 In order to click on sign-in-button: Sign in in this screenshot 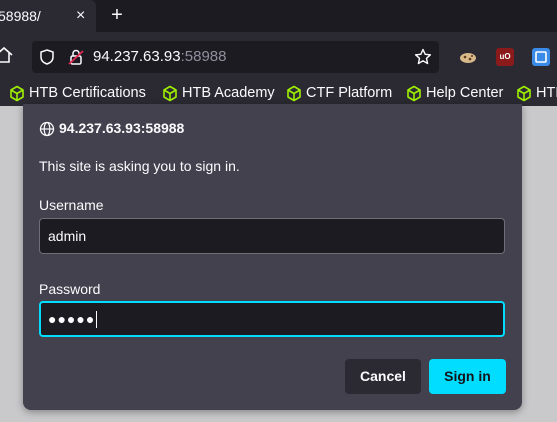, I will do `click(467, 376)`.